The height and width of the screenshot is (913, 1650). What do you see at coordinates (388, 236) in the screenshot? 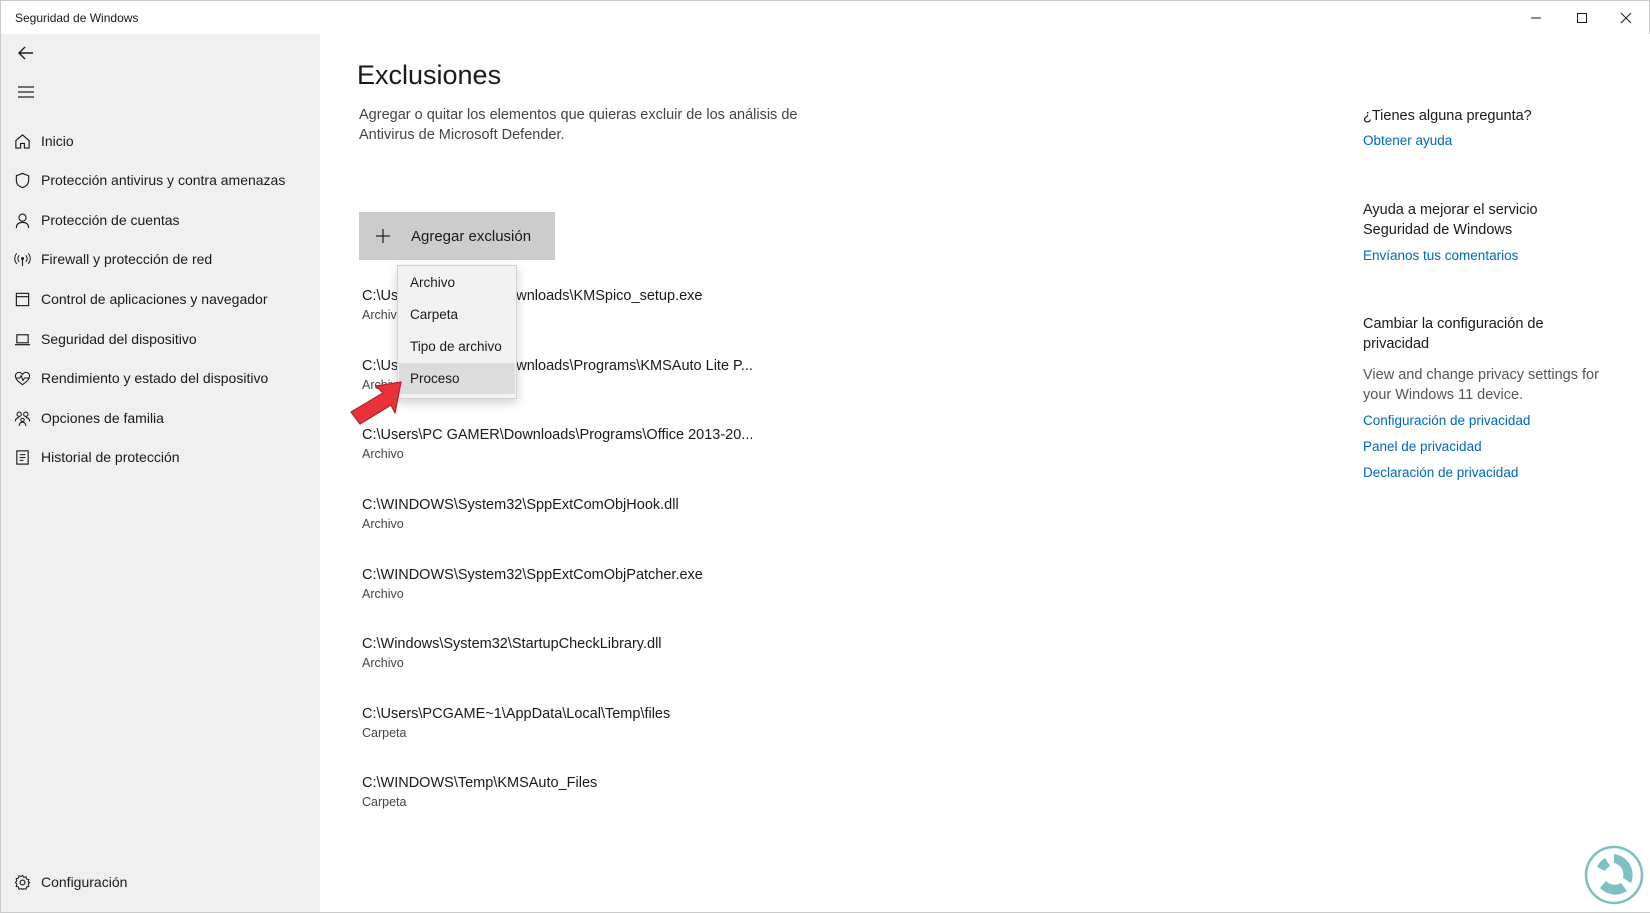
I see `plus-icon` at bounding box center [388, 236].